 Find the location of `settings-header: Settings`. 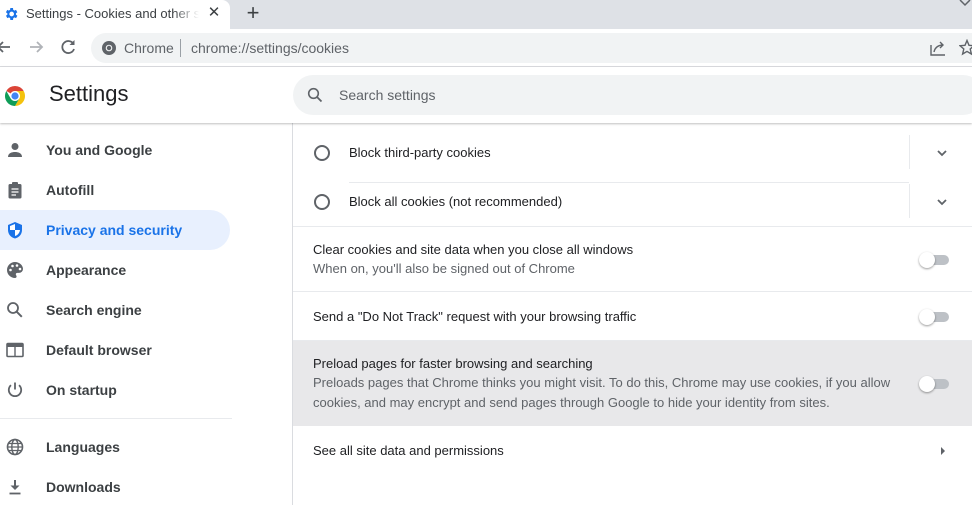

settings-header: Settings is located at coordinates (486, 95).